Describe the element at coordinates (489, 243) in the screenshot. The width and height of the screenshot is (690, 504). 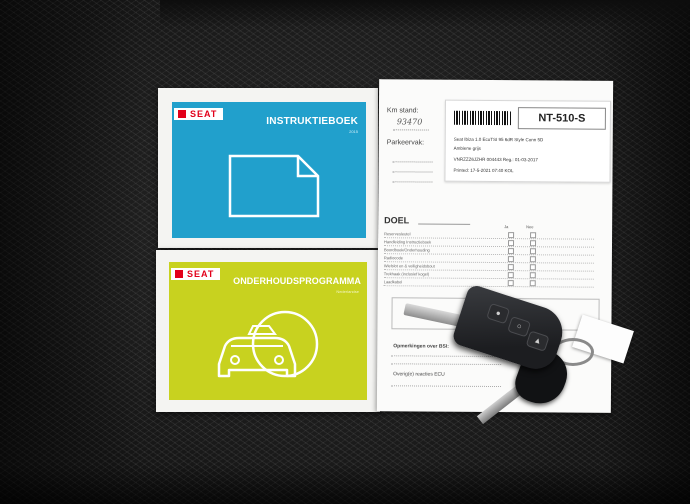
I see `checklist-row: Handleiding Instructieboek` at that location.